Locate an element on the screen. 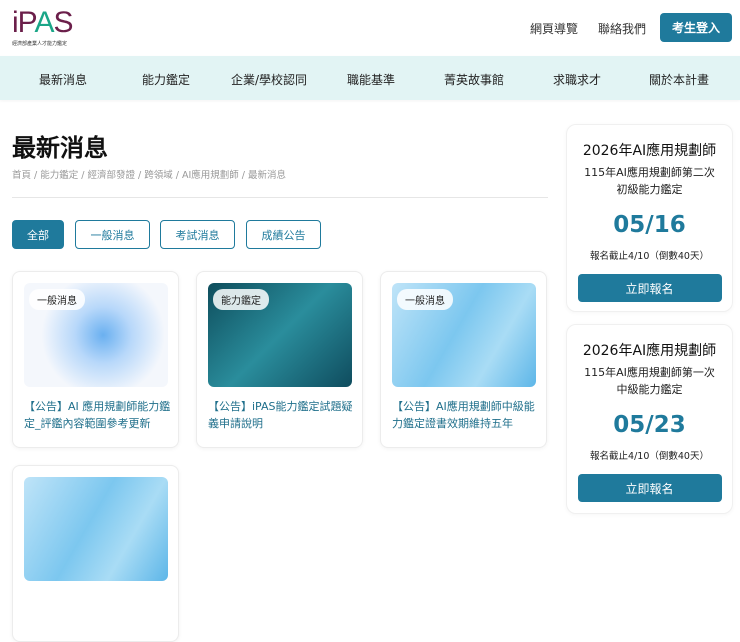  news-card: 能力鑑定 【公告】iPAS能力鑑定試題疑義申請說明 is located at coordinates (279, 359).